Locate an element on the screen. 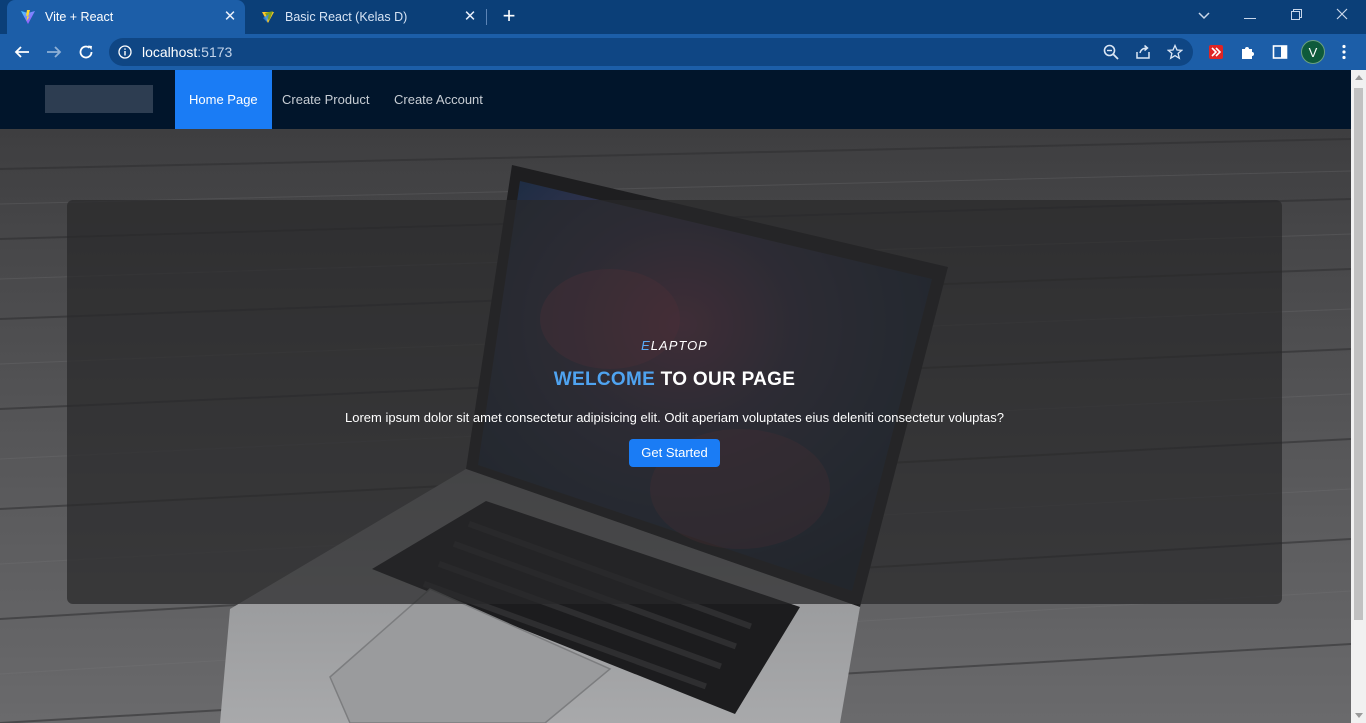 This screenshot has width=1366, height=723. browser-tabstrip: Vite + React ✕ Basic React (Kelas D) ✕ + is located at coordinates (683, 17).